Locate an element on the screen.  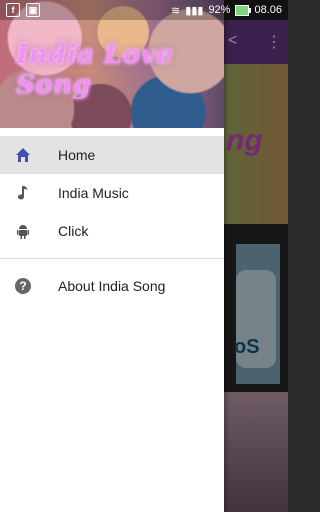
menu-divider is located at coordinates (112, 258).